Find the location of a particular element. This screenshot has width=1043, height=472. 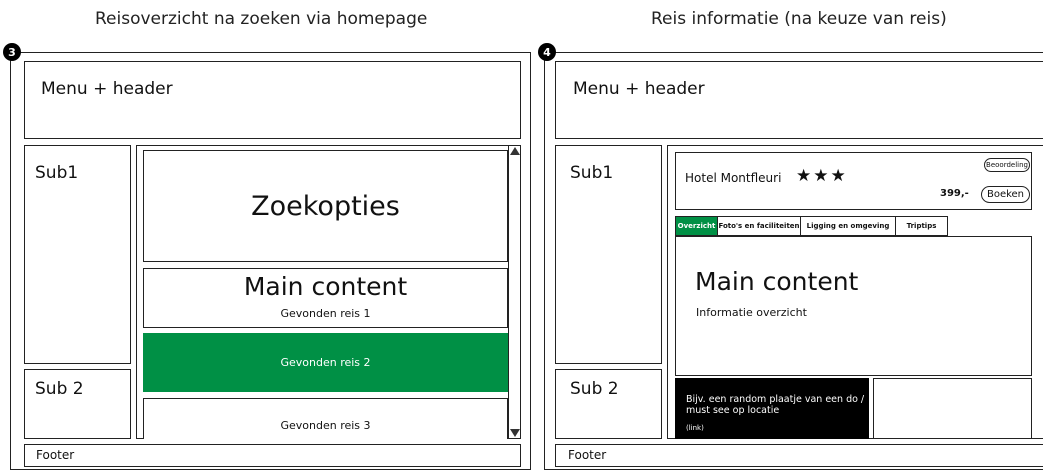

left-sub2-box: Sub 2 is located at coordinates (77, 404).